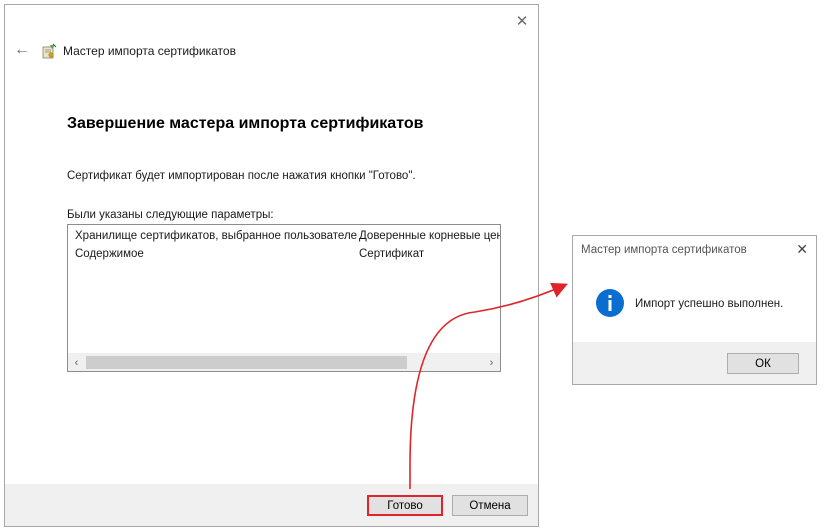 The height and width of the screenshot is (531, 824). What do you see at coordinates (245, 123) in the screenshot?
I see `page-heading: Завершение мастера импорта сертификатов` at bounding box center [245, 123].